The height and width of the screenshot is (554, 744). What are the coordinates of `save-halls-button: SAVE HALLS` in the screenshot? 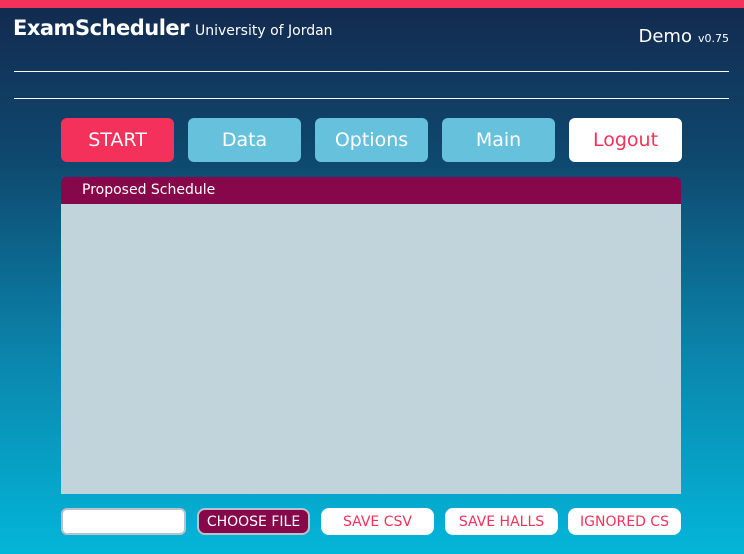 It's located at (501, 521).